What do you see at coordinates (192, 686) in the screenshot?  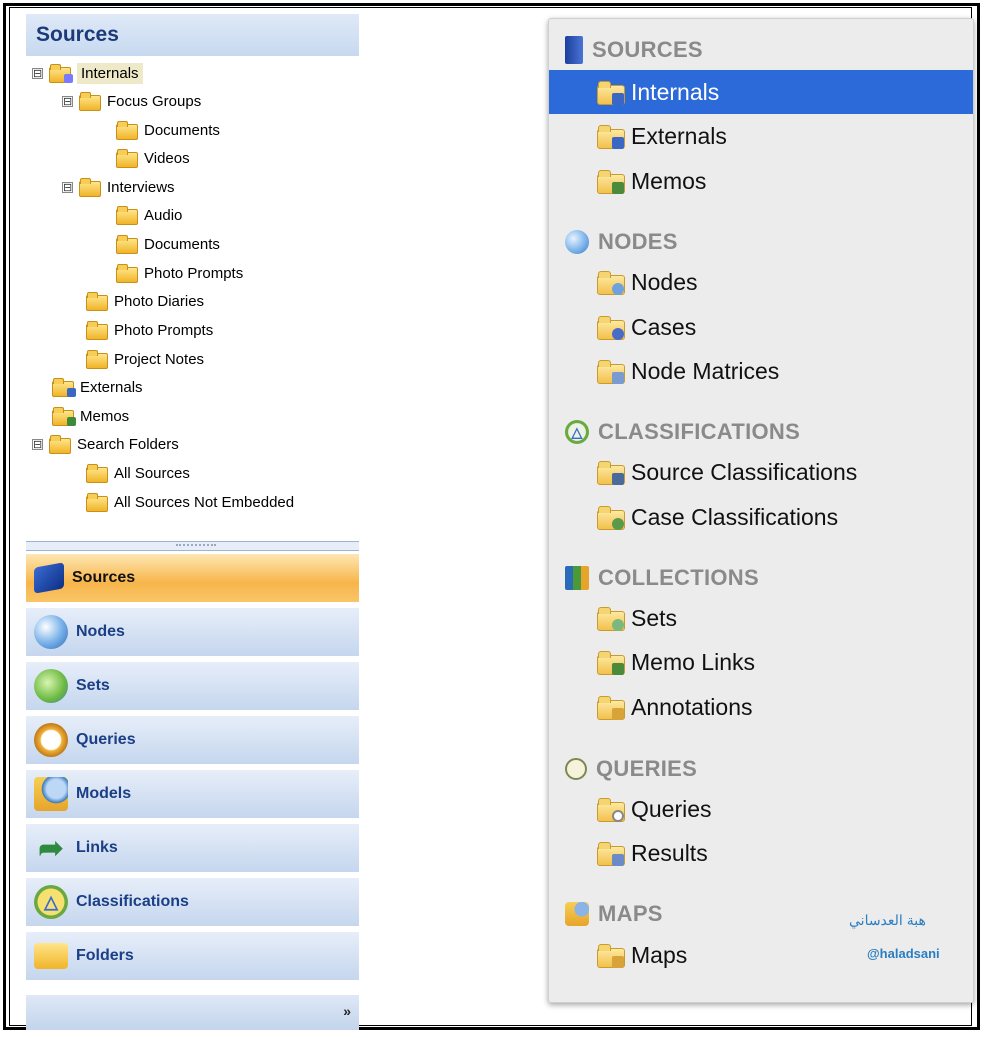 I see `nav-sets-button: Sets` at bounding box center [192, 686].